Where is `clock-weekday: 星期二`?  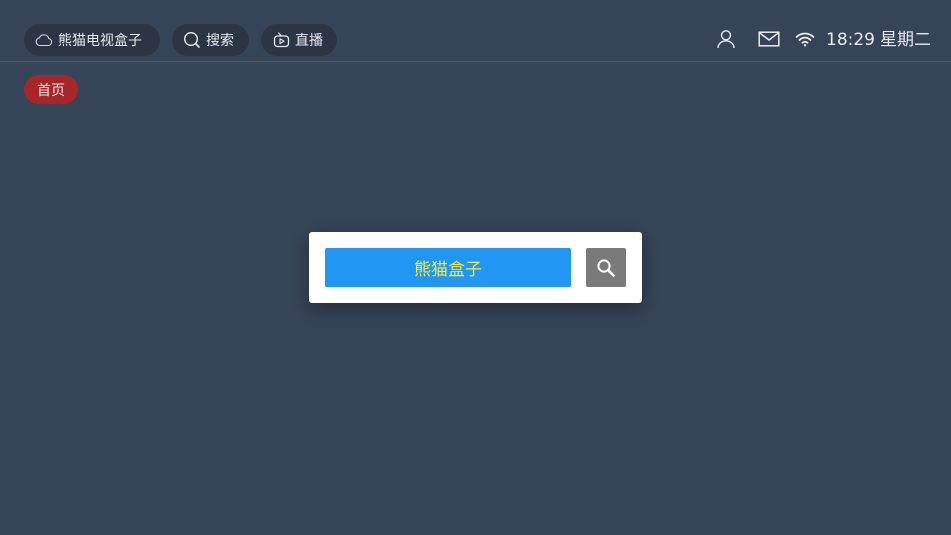
clock-weekday: 星期二 is located at coordinates (905, 40).